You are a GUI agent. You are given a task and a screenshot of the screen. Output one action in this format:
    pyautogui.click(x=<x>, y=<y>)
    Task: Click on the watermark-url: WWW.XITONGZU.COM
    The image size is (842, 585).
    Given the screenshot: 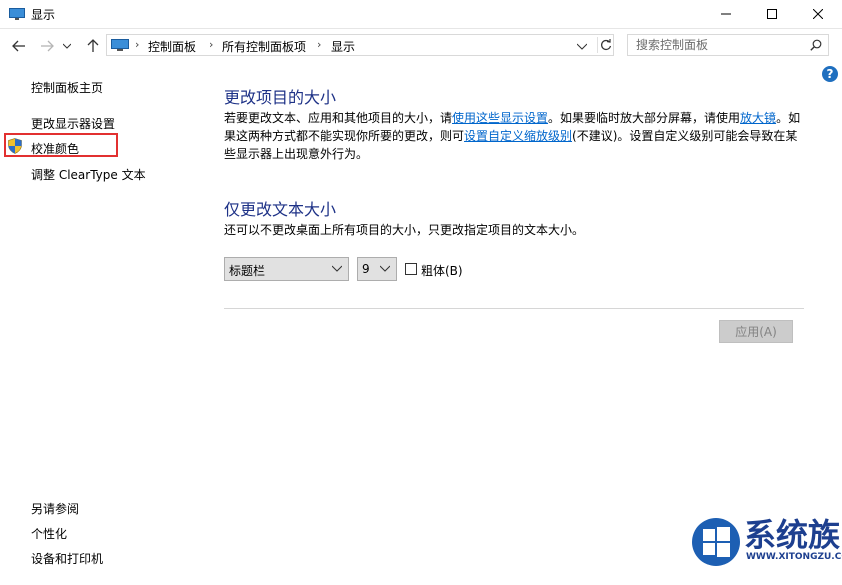 What is the action you would take?
    pyautogui.click(x=794, y=557)
    